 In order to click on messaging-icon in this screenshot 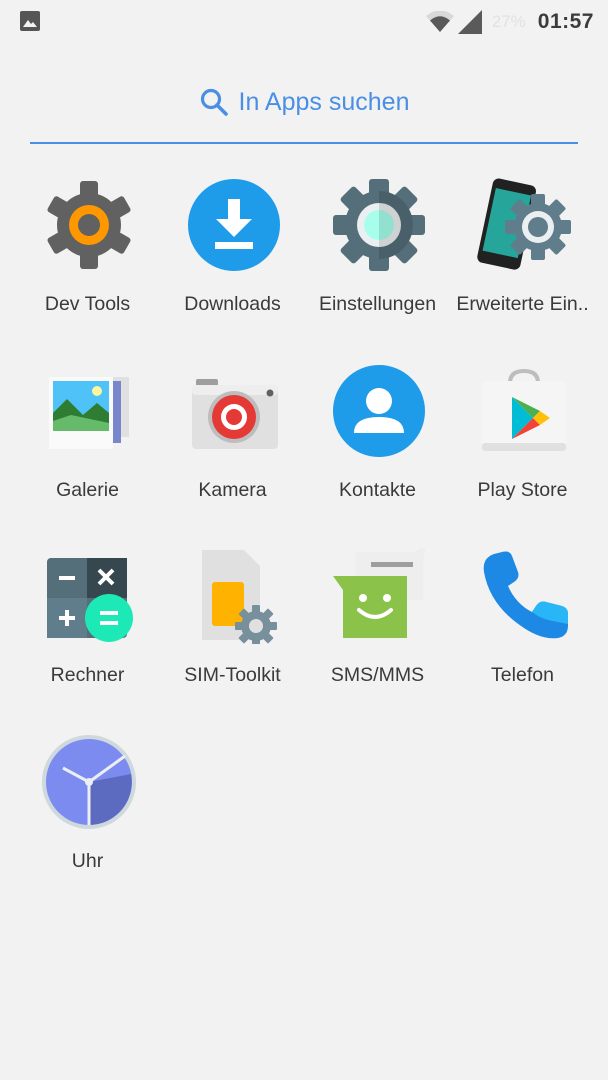, I will do `click(379, 593)`.